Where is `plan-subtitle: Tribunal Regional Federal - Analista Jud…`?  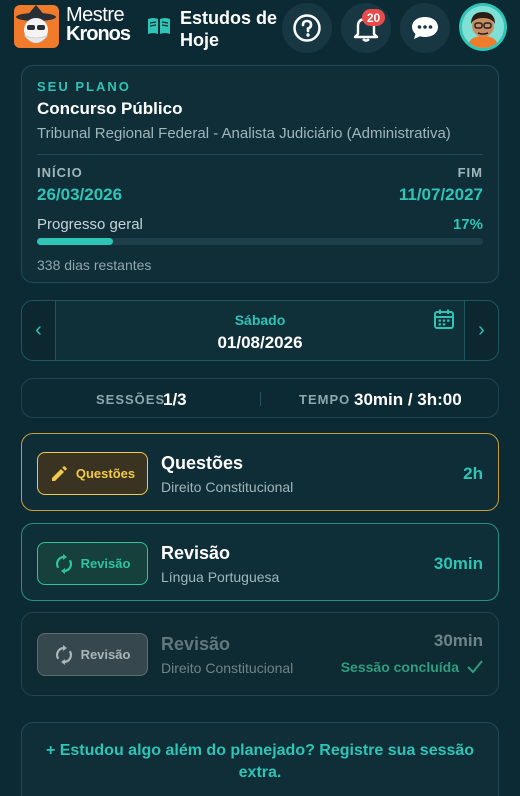
plan-subtitle: Tribunal Regional Federal - Analista Jud… is located at coordinates (244, 133).